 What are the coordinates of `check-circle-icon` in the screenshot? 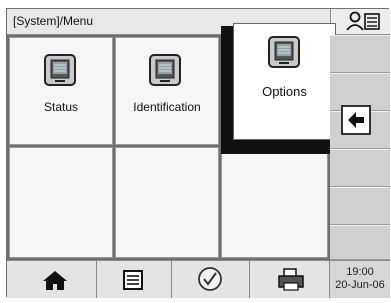 It's located at (210, 279).